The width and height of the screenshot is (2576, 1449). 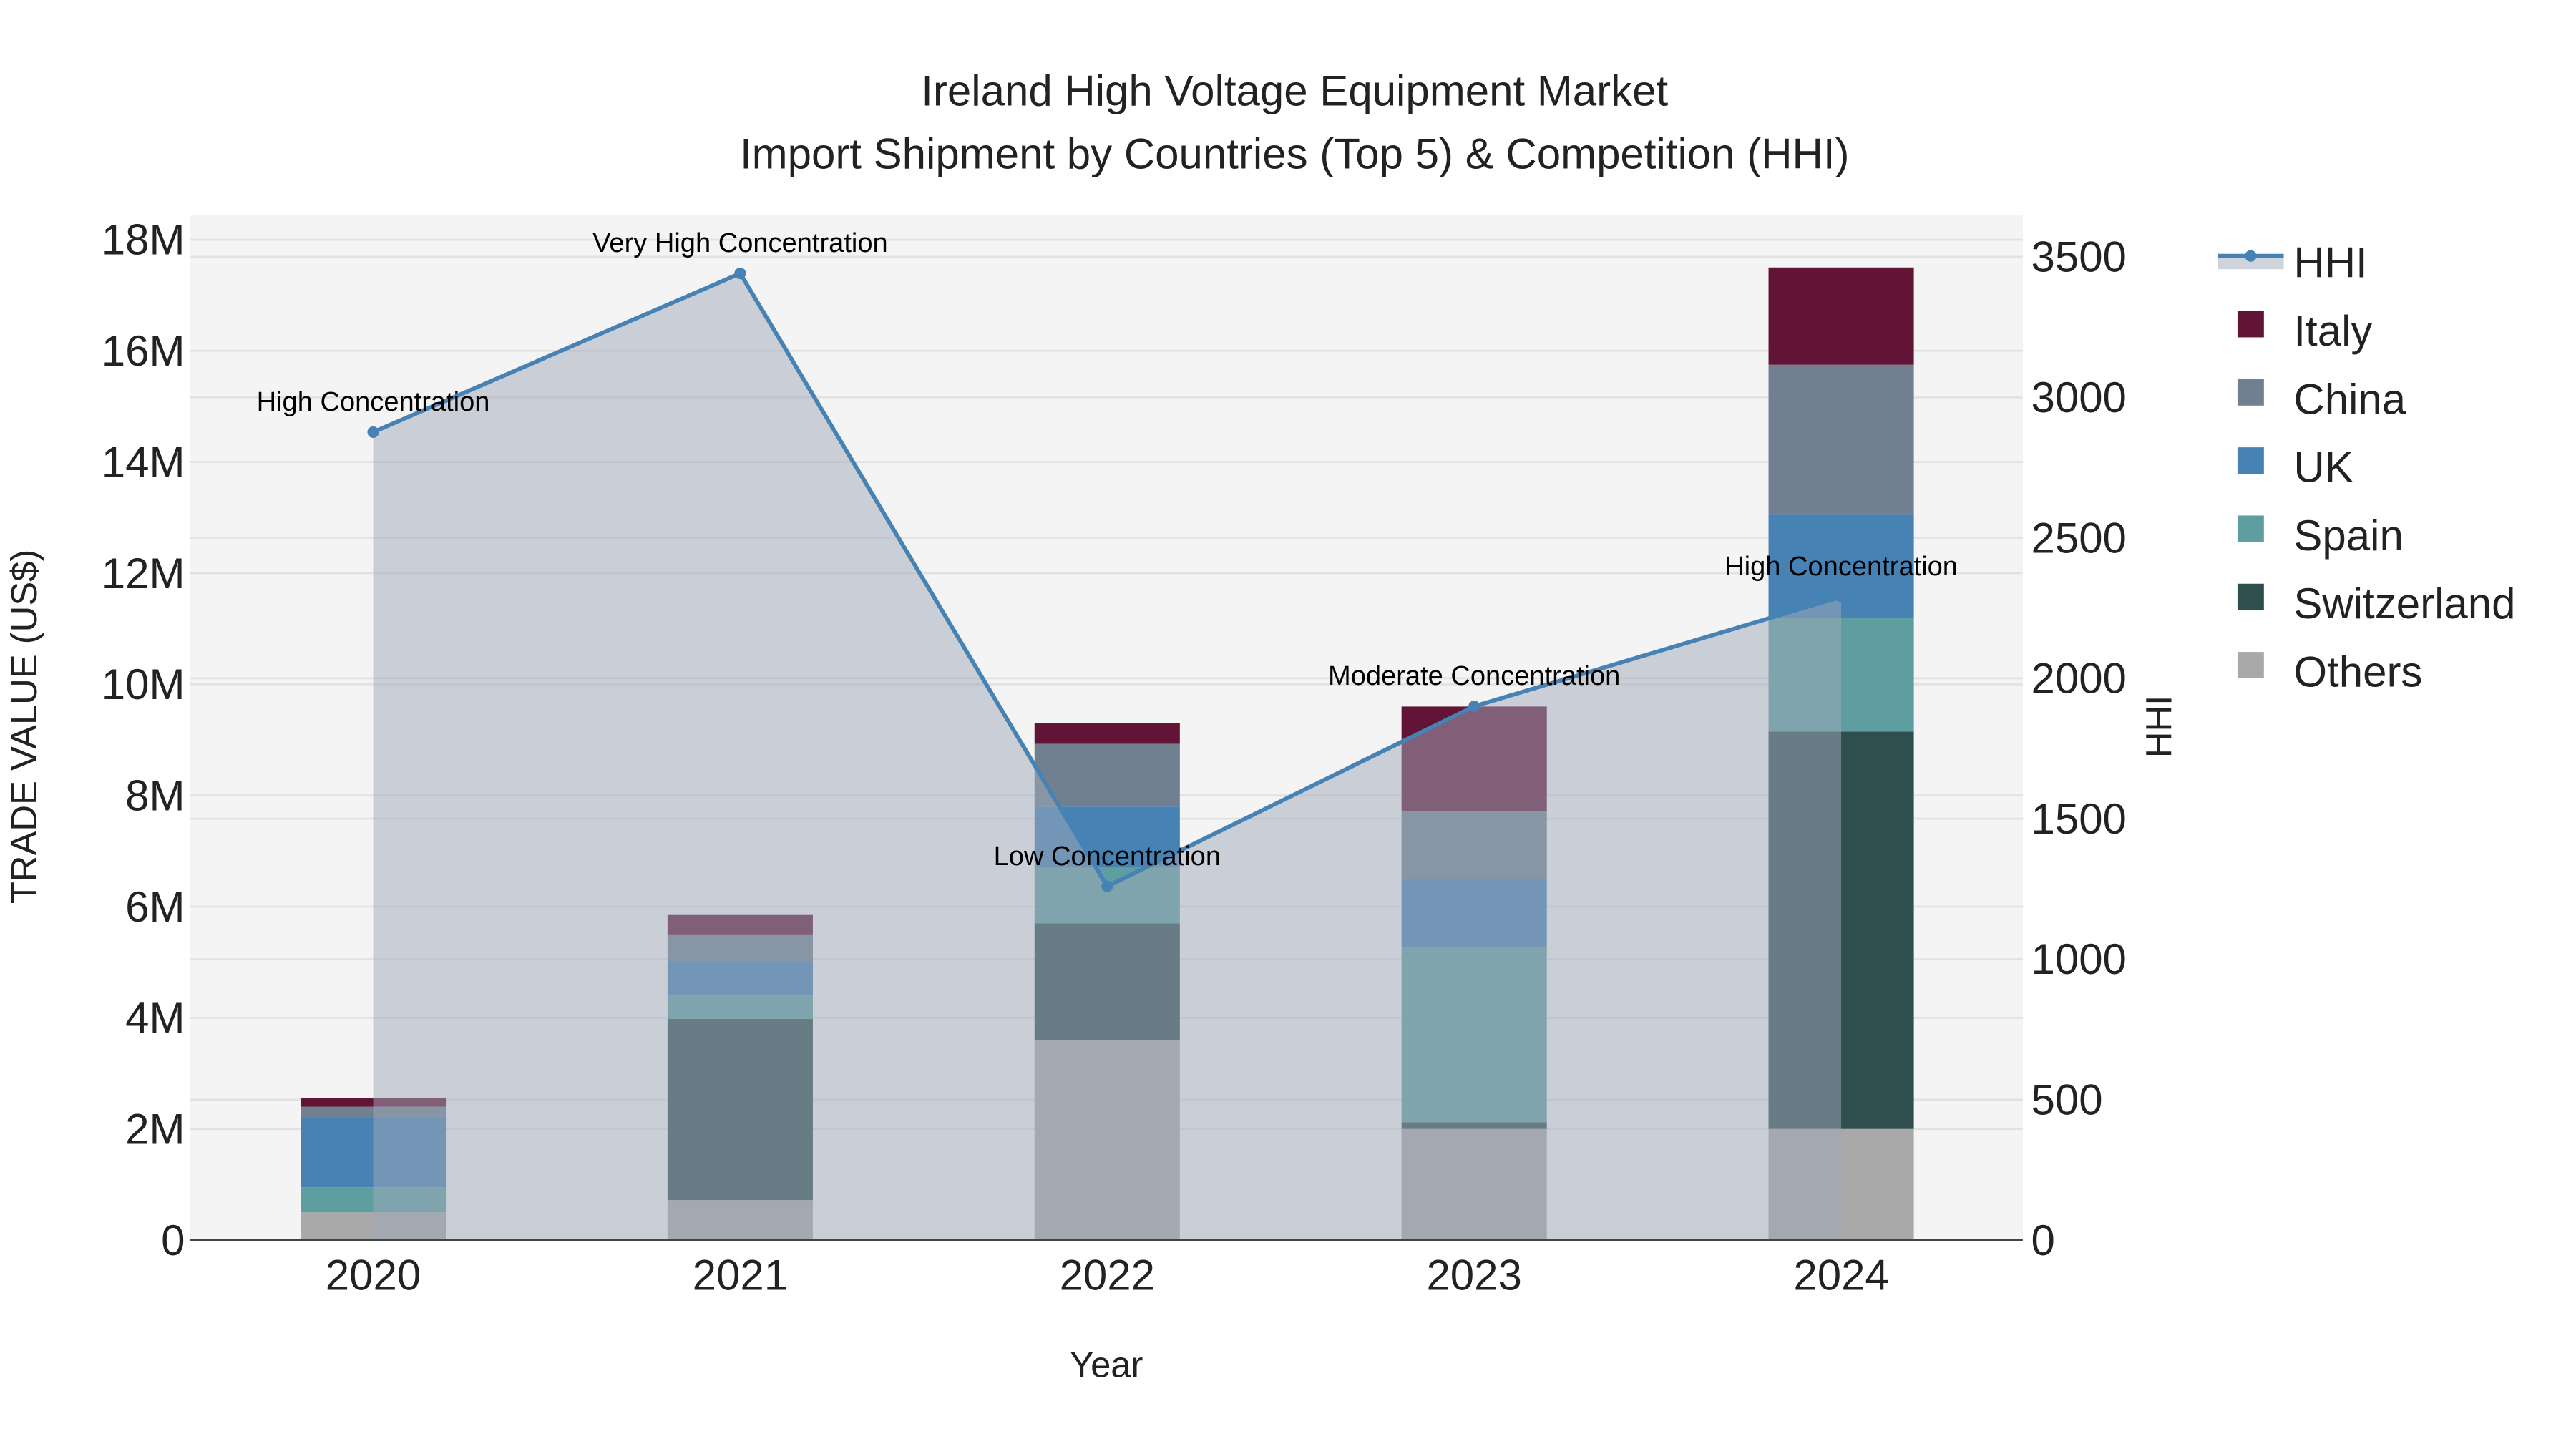 I want to click on x-tick-label: 2021, so click(x=740, y=1275).